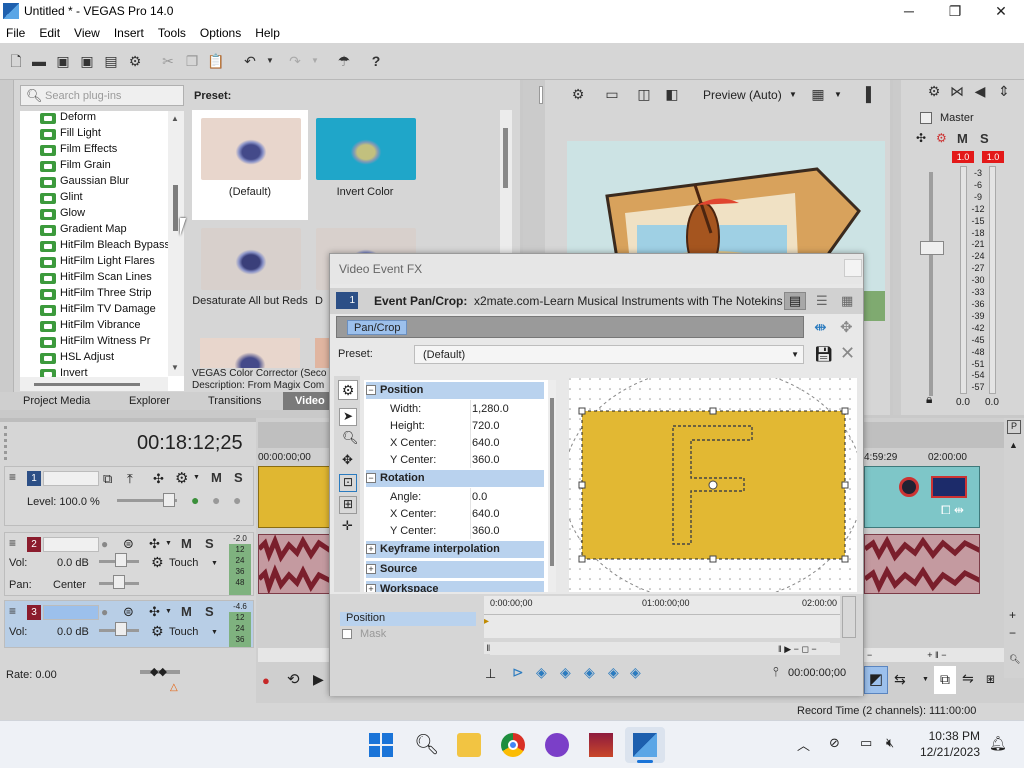 The width and height of the screenshot is (1024, 768). What do you see at coordinates (195, 500) in the screenshot?
I see `compositing-icon: ●` at bounding box center [195, 500].